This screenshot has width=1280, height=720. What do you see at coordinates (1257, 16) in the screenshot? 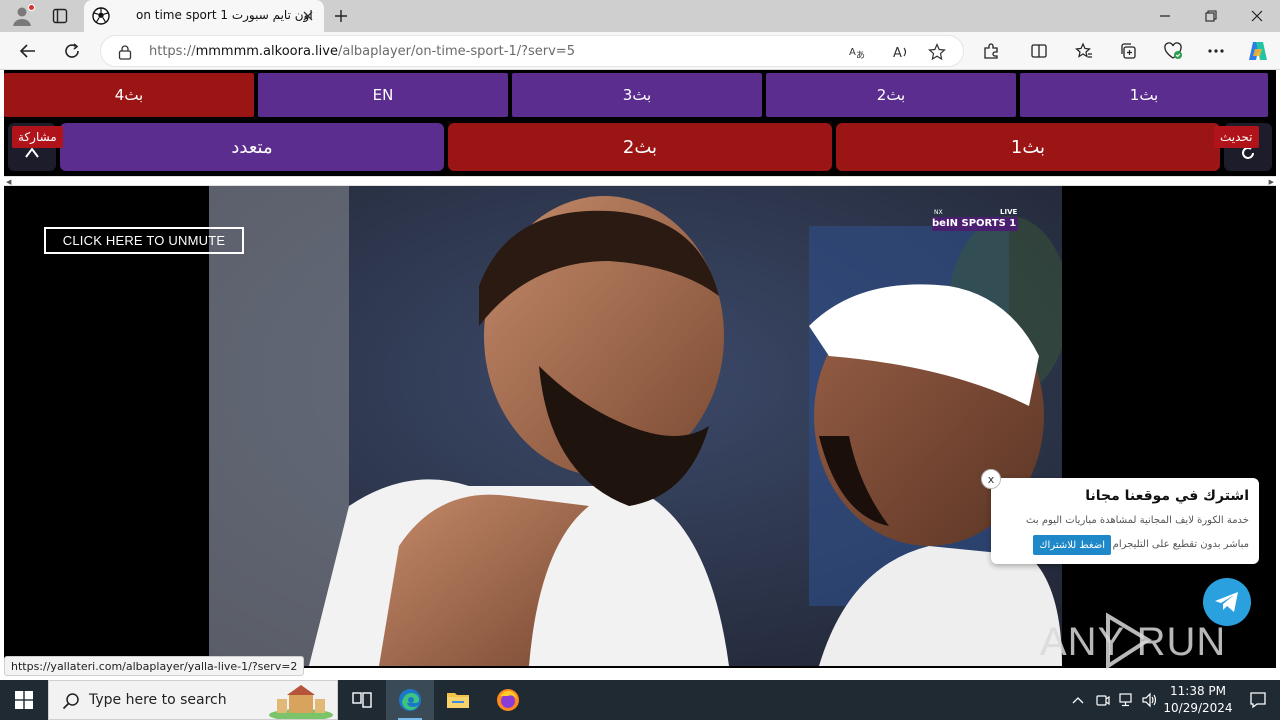
I see `close-window-icon` at bounding box center [1257, 16].